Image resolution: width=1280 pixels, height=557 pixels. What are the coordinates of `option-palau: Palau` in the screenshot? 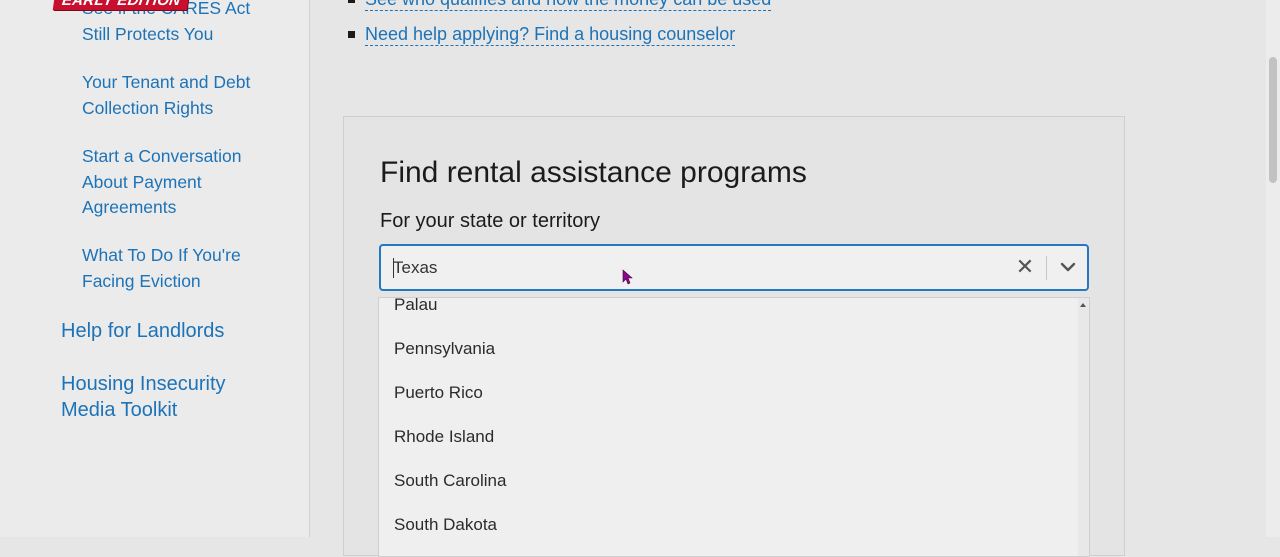 It's located at (415, 307).